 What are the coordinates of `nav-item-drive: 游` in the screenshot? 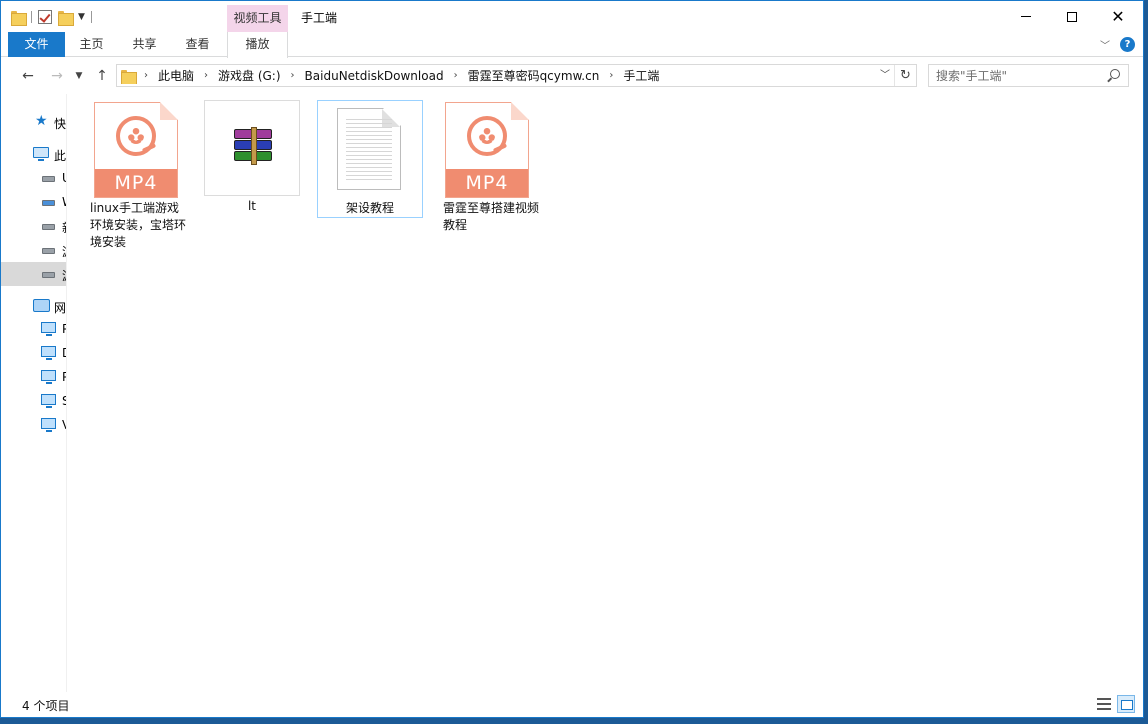 It's located at (33, 250).